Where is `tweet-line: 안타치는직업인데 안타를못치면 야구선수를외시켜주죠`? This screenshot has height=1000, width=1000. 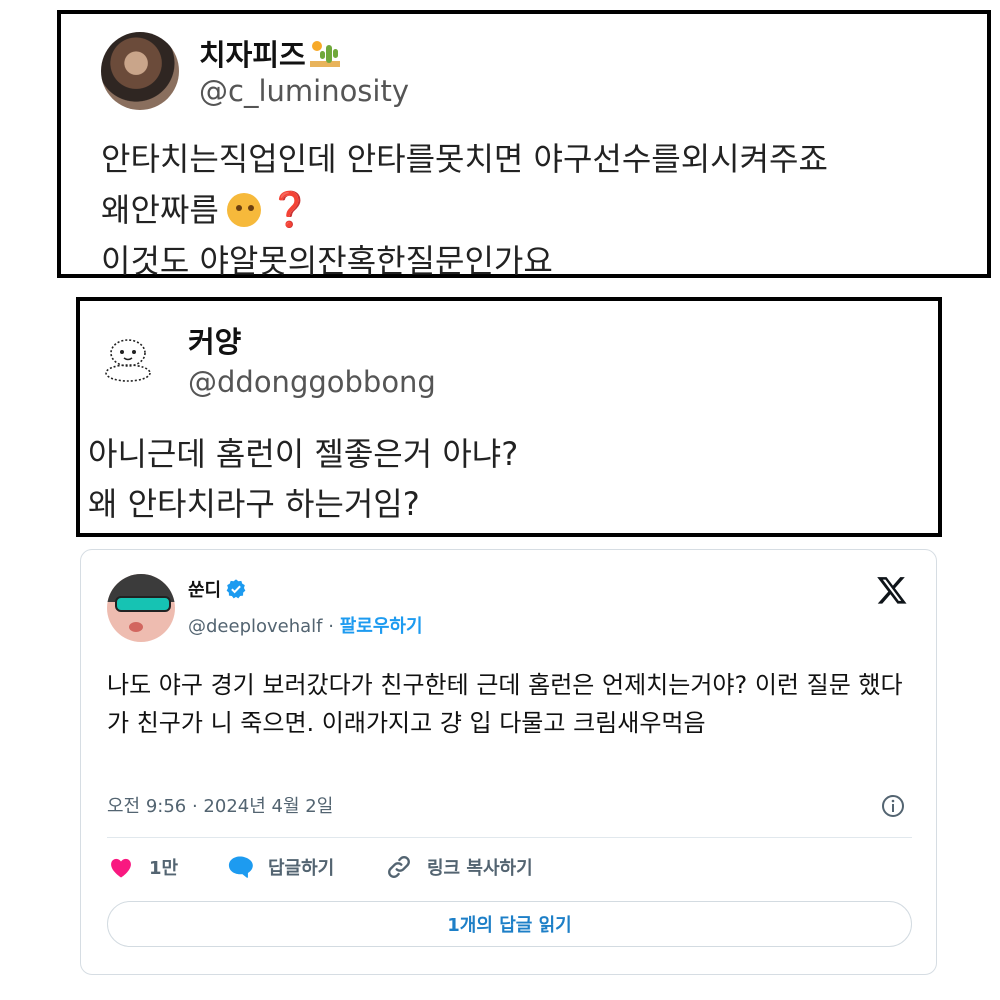 tweet-line: 안타치는직업인데 안타를못치면 야구선수를외시켜주죠 is located at coordinates (464, 159).